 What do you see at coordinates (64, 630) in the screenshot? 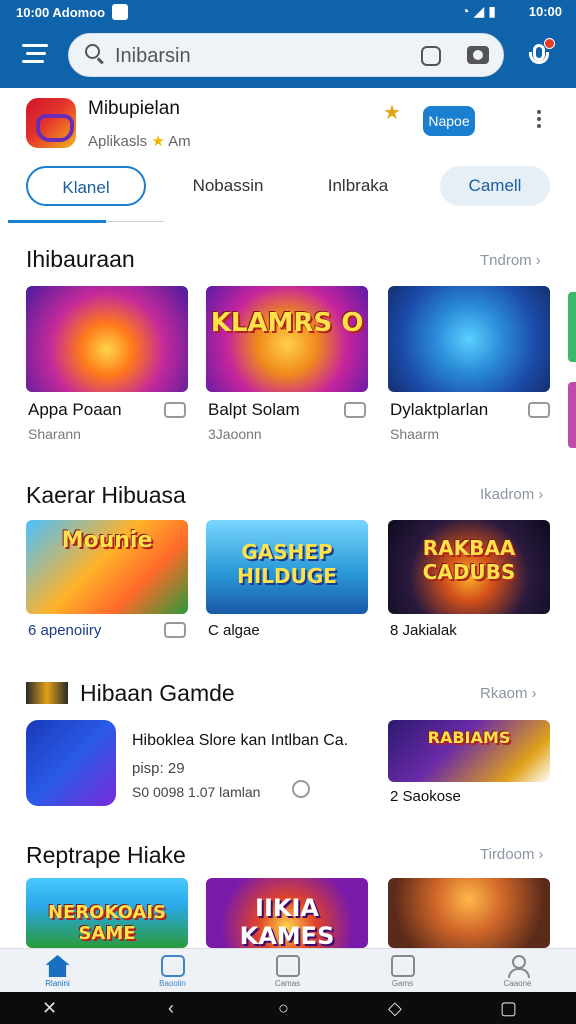
I see `game-title: 6 apenoiiry` at bounding box center [64, 630].